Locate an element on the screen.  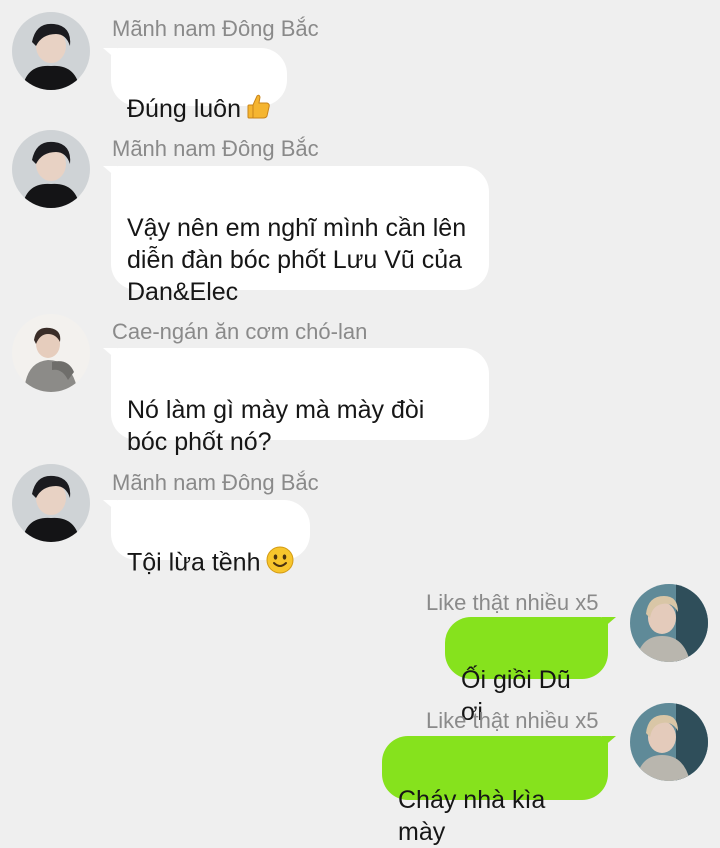
message-bubble: Cháy nhà kìa mày is located at coordinates (499, 791).